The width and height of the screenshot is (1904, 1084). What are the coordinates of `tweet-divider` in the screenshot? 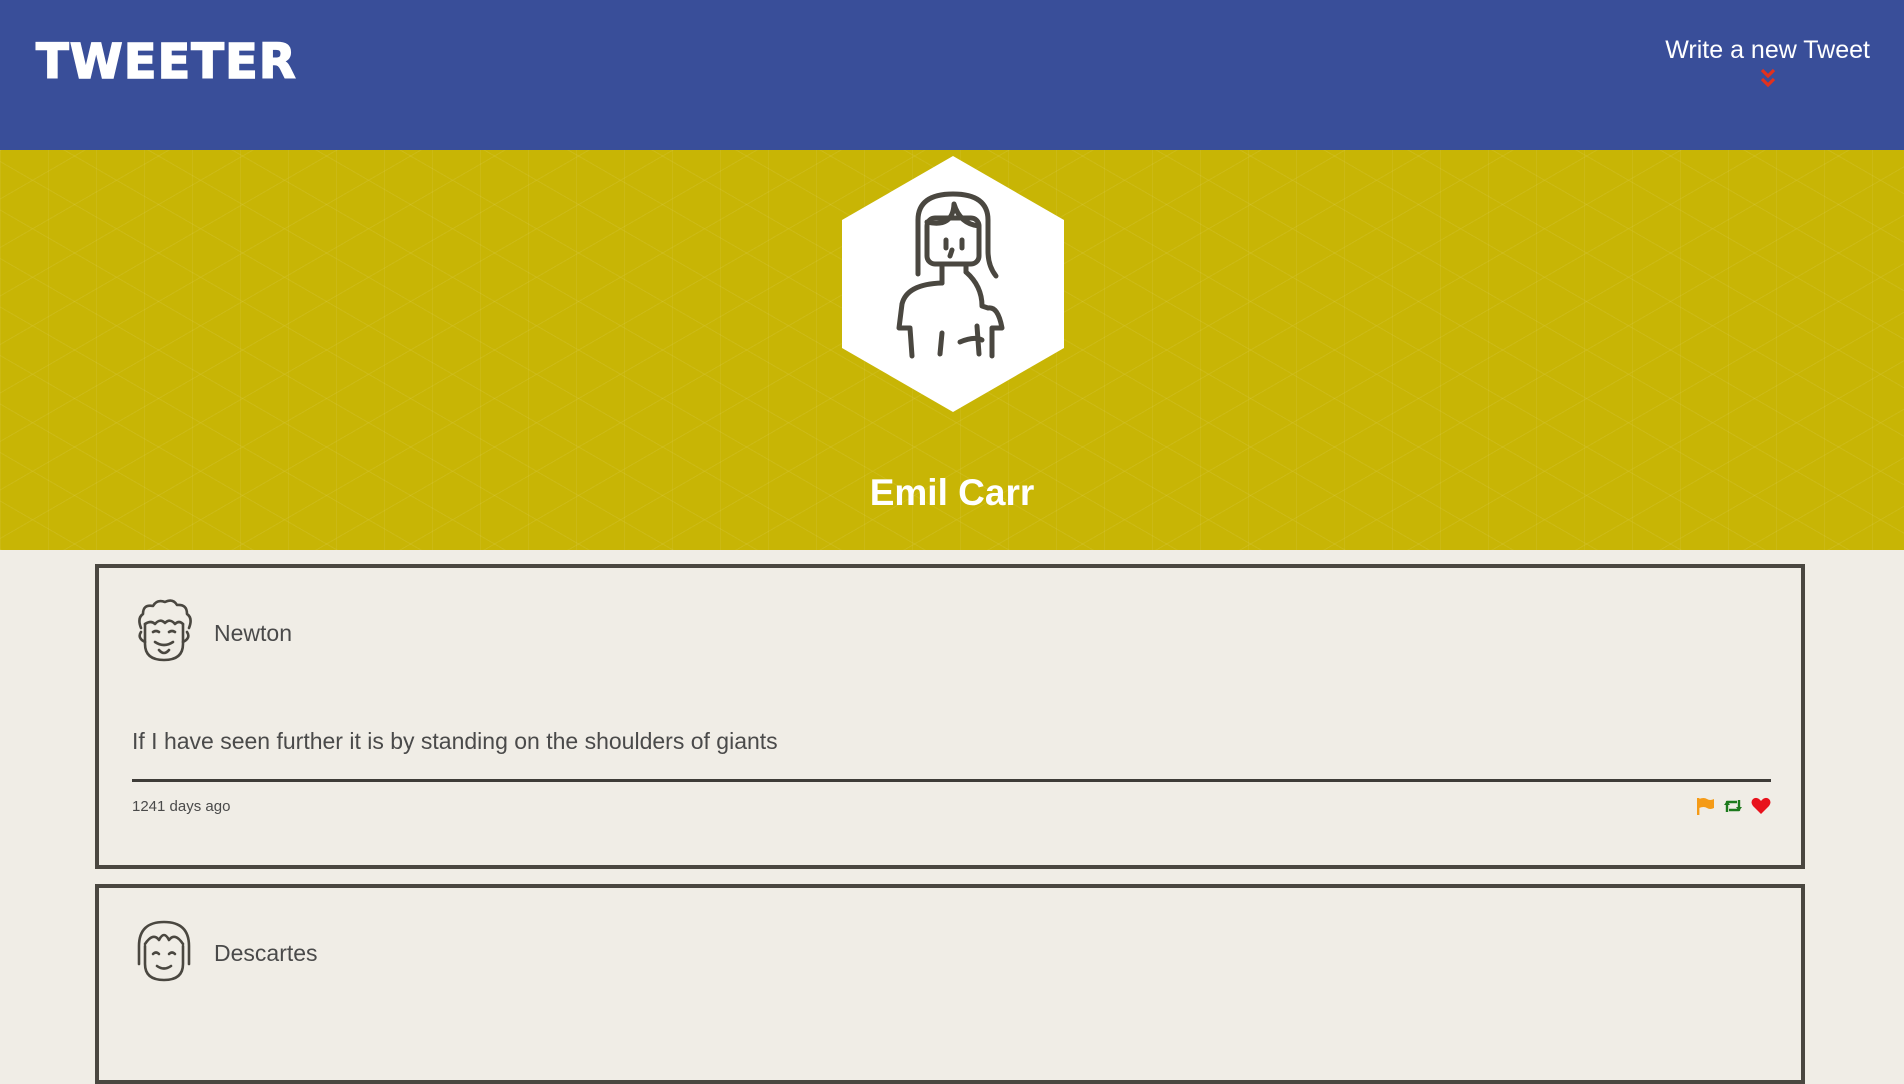 It's located at (951, 780).